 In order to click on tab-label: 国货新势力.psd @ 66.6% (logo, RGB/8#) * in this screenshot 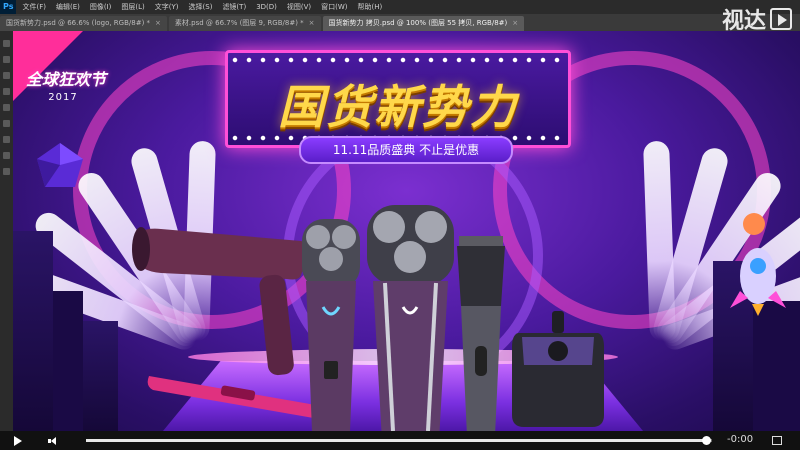, I will do `click(78, 23)`.